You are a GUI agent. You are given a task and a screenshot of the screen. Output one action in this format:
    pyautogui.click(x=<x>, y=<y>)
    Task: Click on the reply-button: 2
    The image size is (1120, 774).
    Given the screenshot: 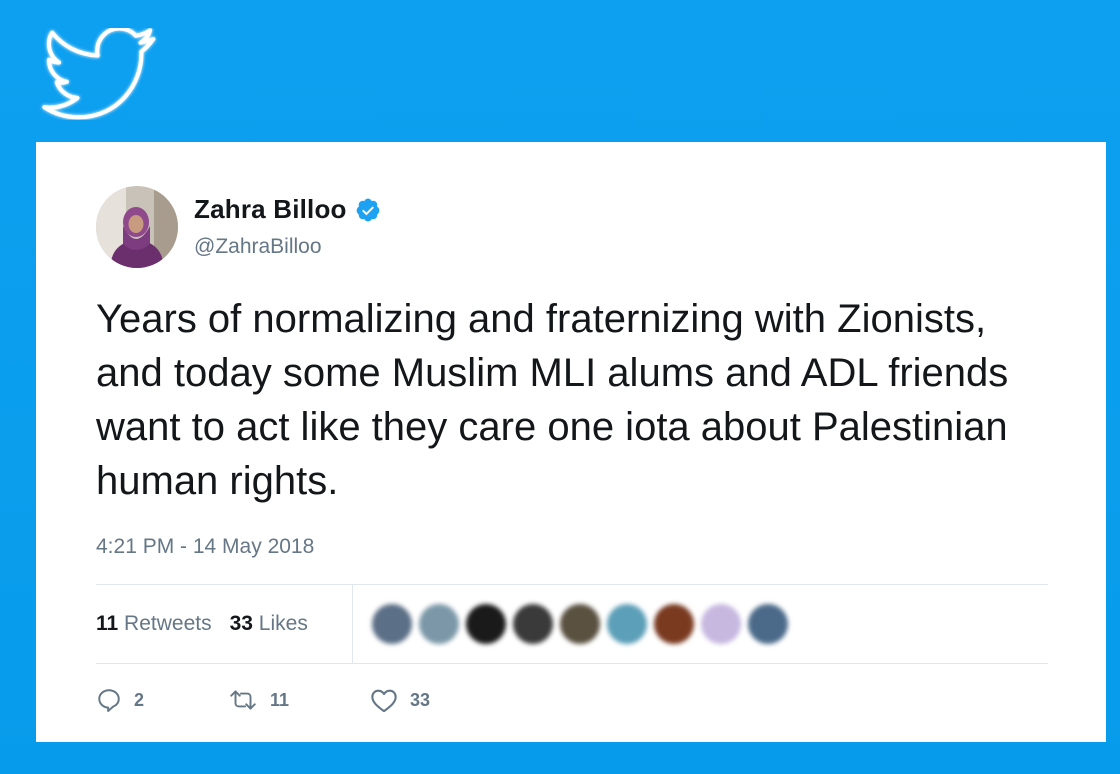 What is the action you would take?
    pyautogui.click(x=162, y=700)
    